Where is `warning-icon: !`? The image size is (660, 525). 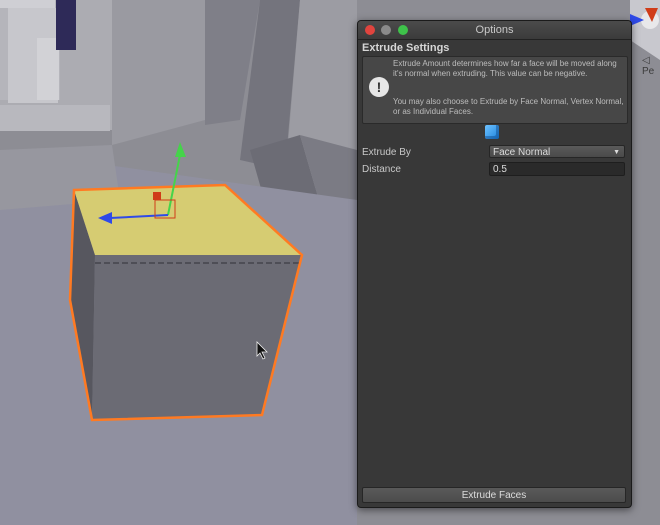 warning-icon: ! is located at coordinates (379, 87).